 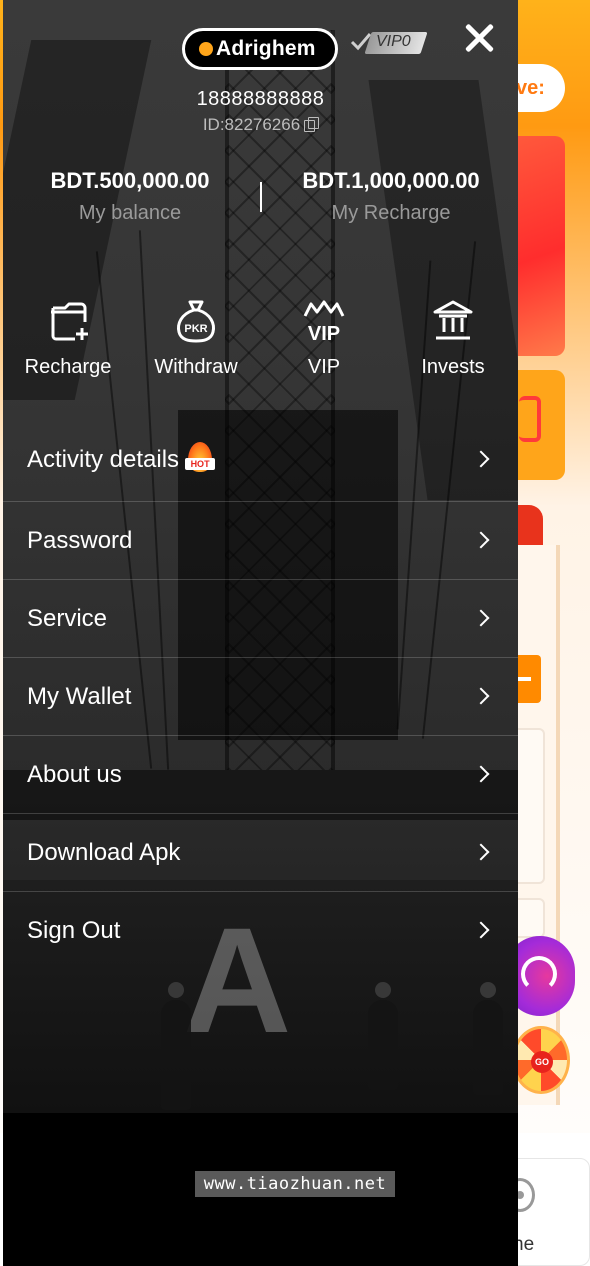 What do you see at coordinates (324, 333) in the screenshot?
I see `svg-text: VIP` at bounding box center [324, 333].